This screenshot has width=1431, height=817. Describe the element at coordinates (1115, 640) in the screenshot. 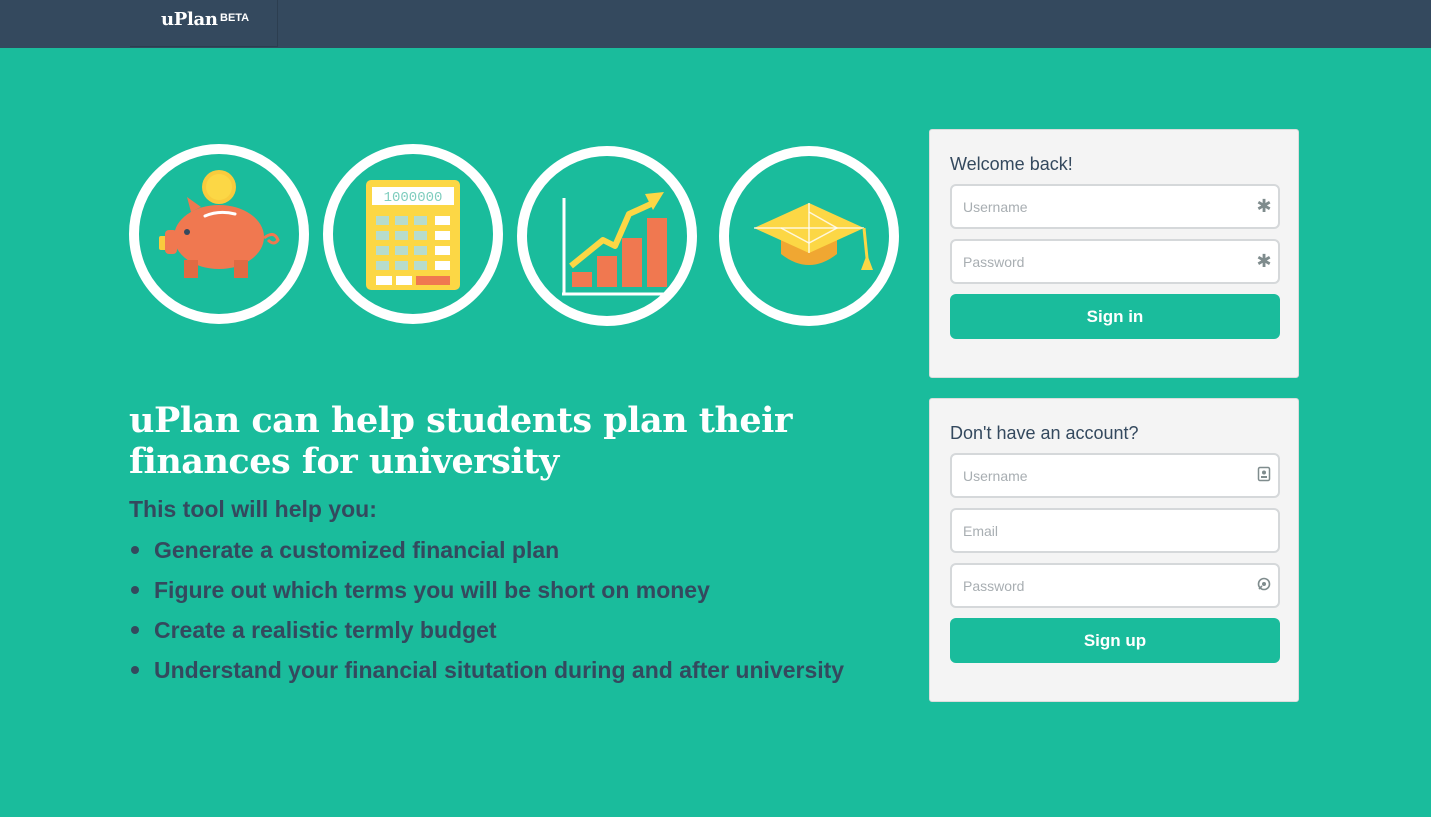

I see `signup-button: Sign up` at that location.